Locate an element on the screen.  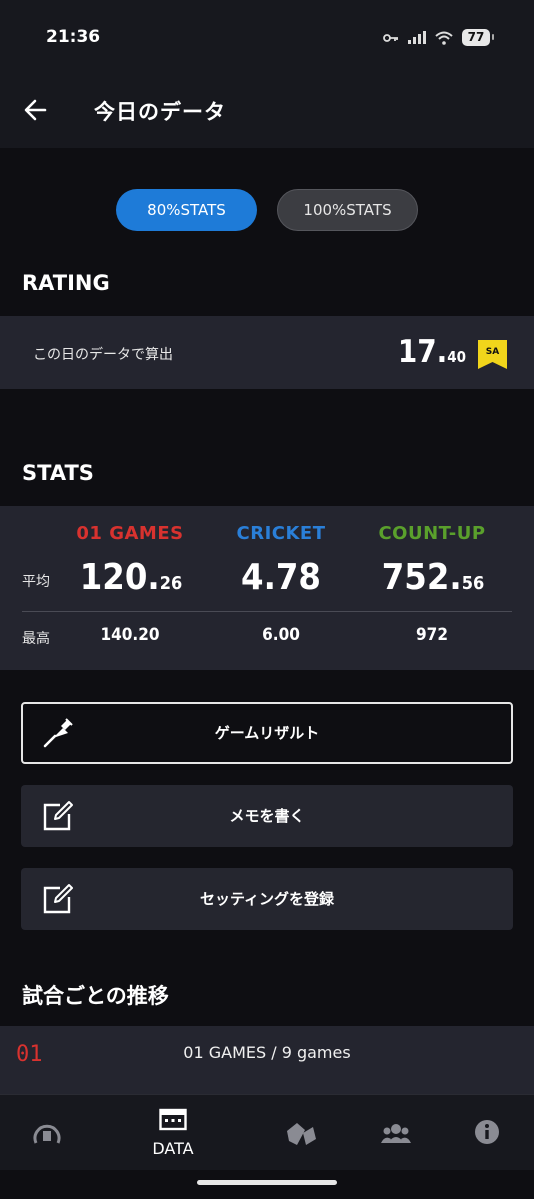
info-icon is located at coordinates (487, 1132).